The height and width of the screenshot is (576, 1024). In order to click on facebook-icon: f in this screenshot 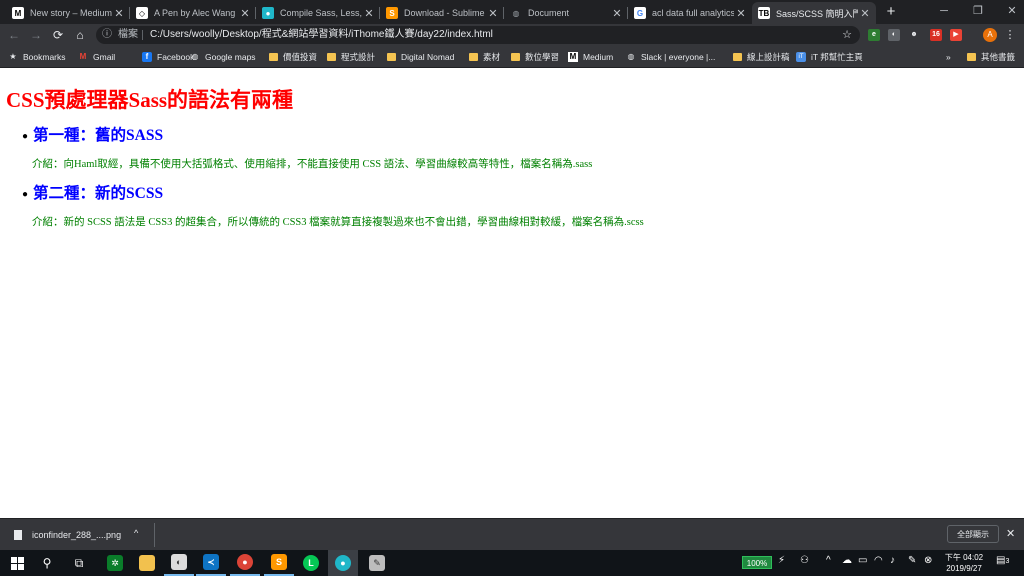, I will do `click(147, 56)`.